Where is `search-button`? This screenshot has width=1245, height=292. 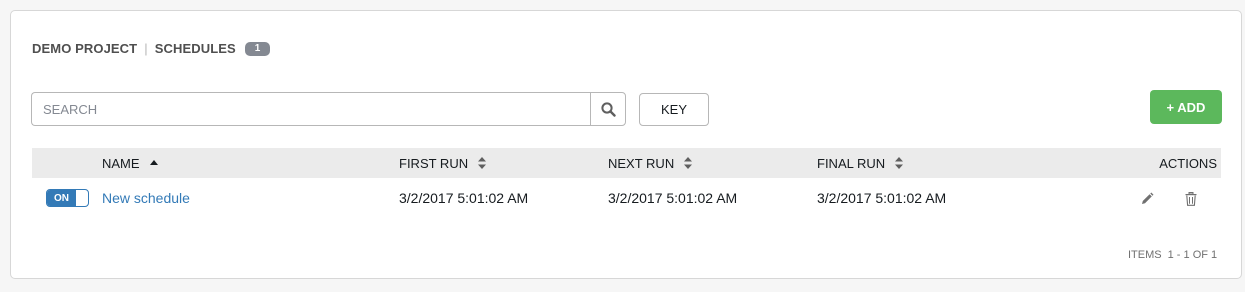
search-button is located at coordinates (608, 109).